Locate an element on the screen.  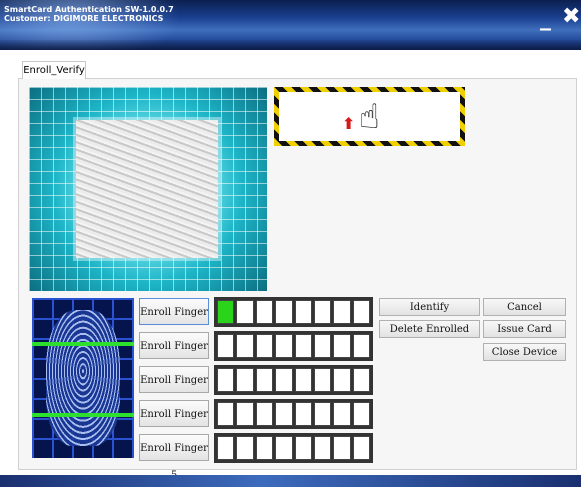
up-arrow-icon: ⬆ is located at coordinates (349, 123).